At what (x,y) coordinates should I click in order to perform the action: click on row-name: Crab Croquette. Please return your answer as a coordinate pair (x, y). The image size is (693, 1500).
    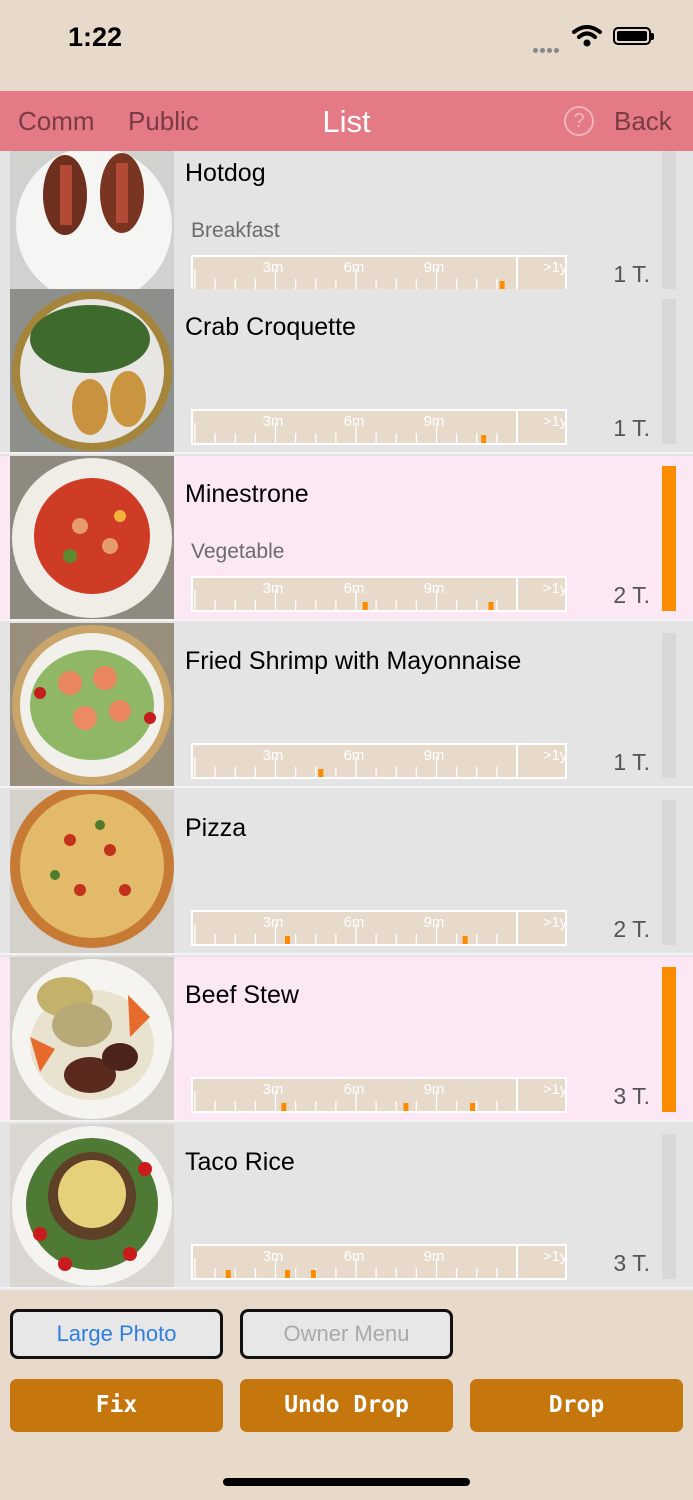
    Looking at the image, I should click on (270, 327).